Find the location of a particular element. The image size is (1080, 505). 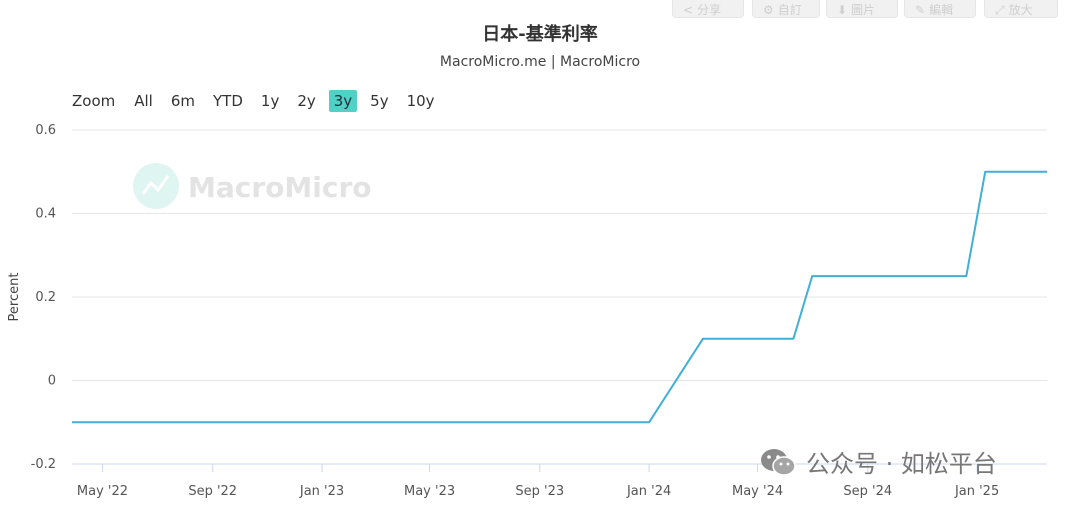

x-tick-label: Jan '25 is located at coordinates (976, 491).